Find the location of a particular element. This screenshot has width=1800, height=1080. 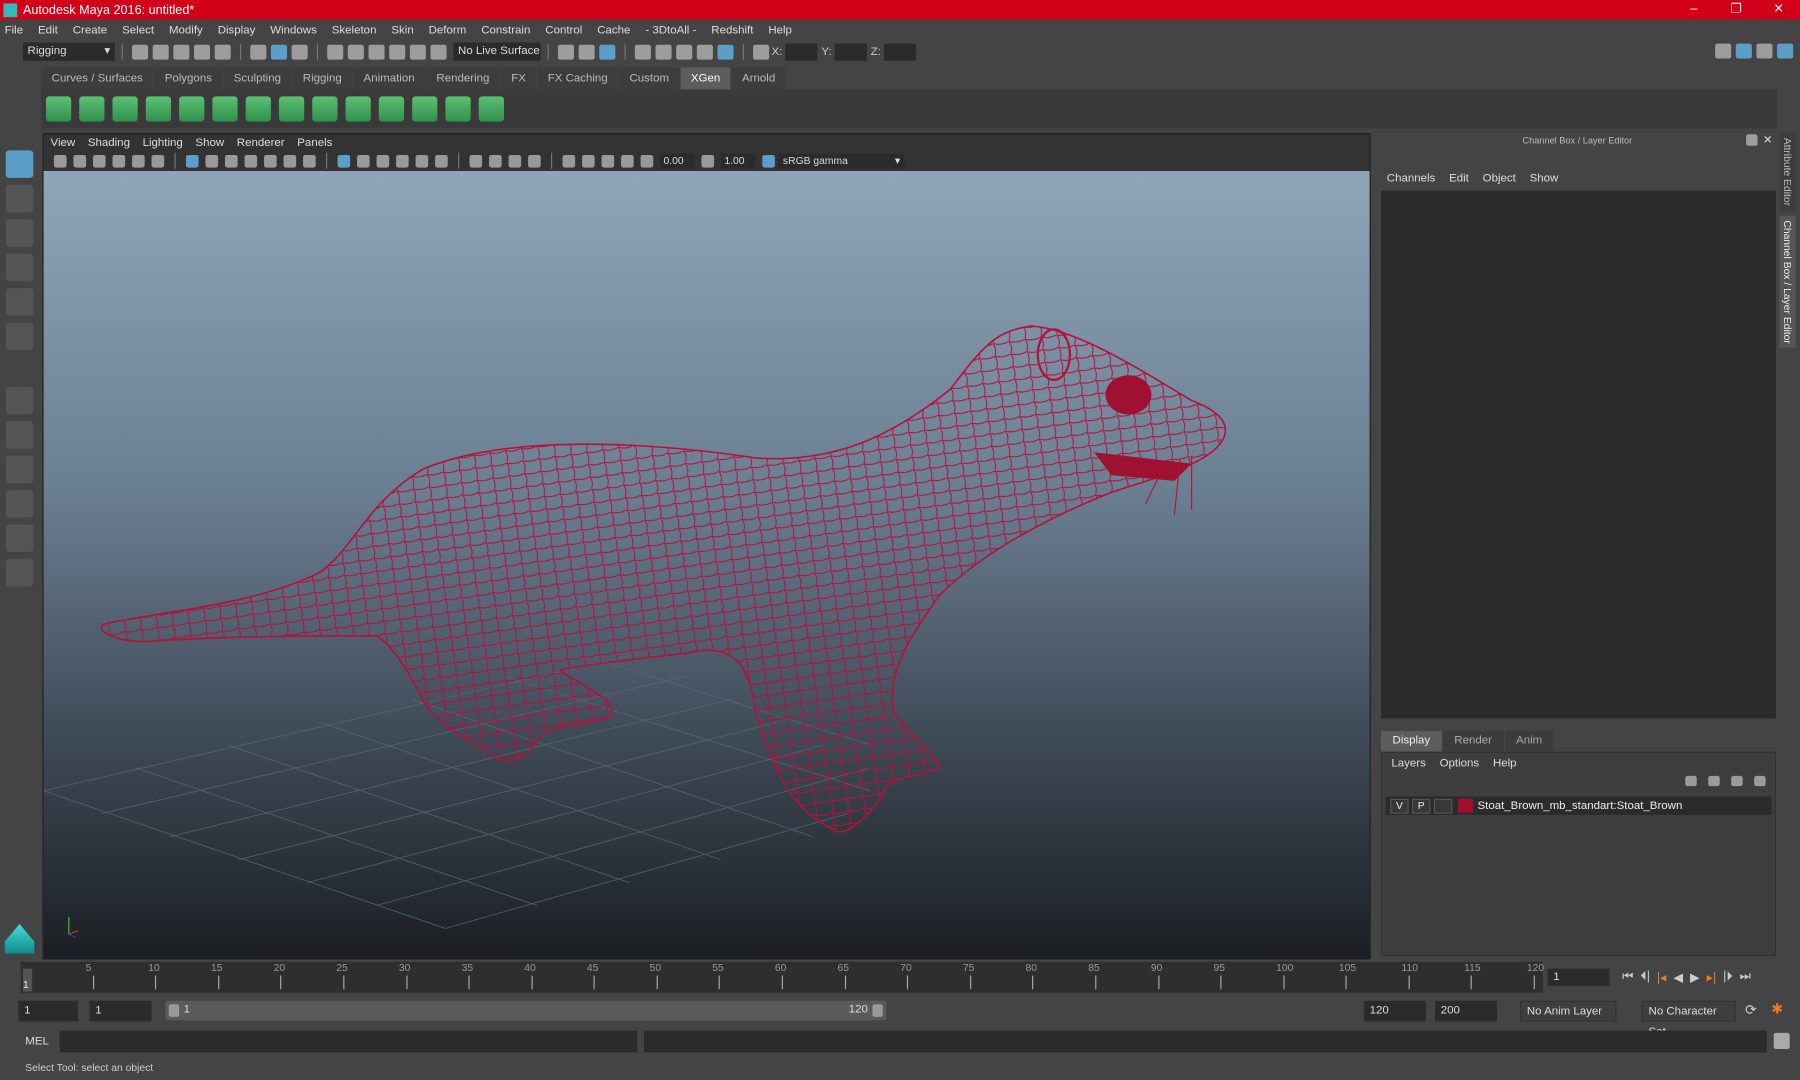

move-layer-up-icon is located at coordinates (1691, 781).